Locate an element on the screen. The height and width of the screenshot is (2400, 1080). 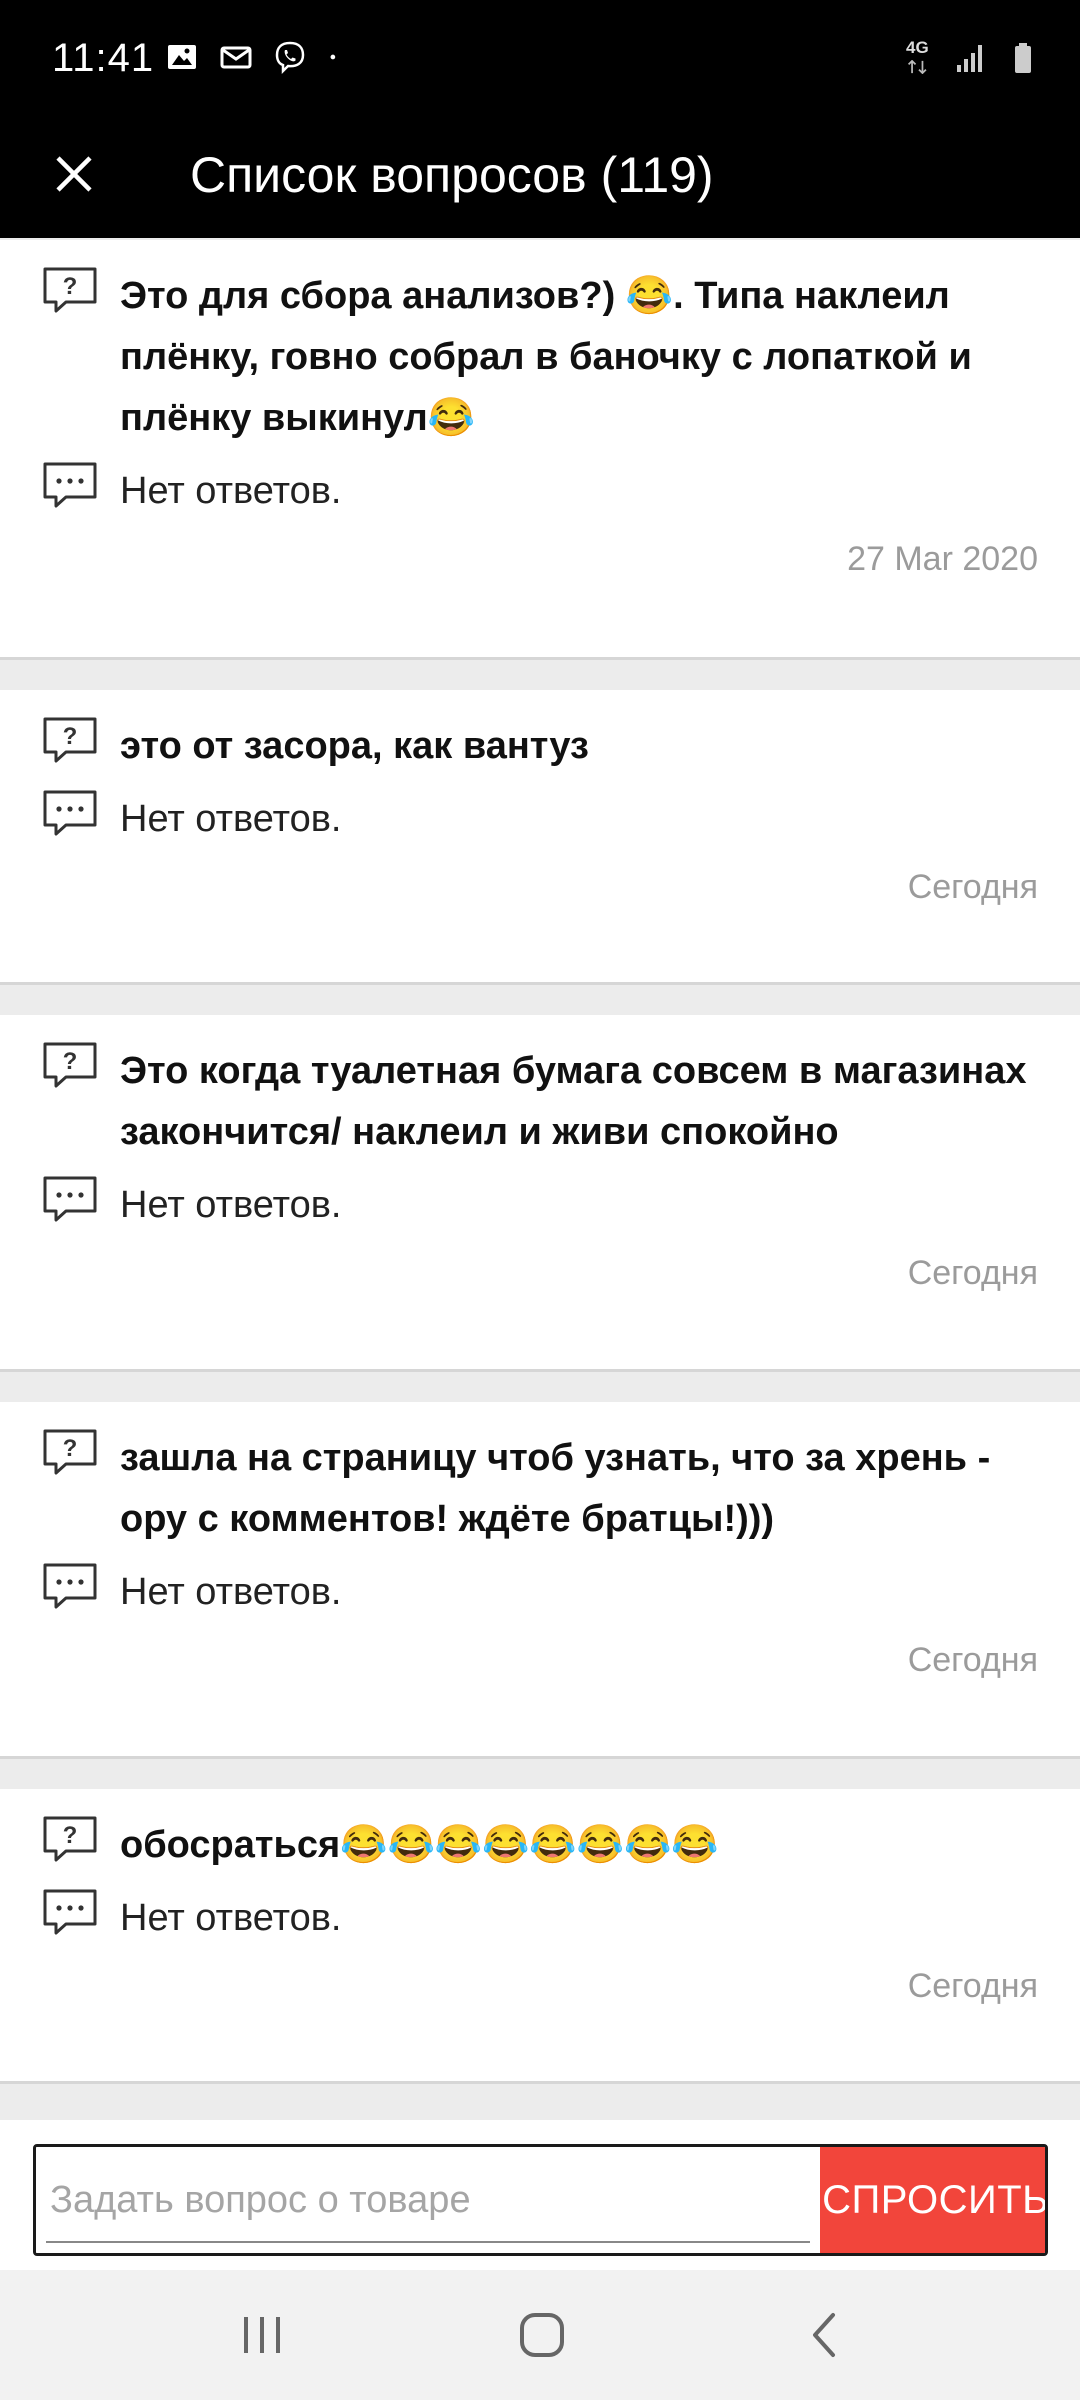
back-button is located at coordinates (824, 2335).